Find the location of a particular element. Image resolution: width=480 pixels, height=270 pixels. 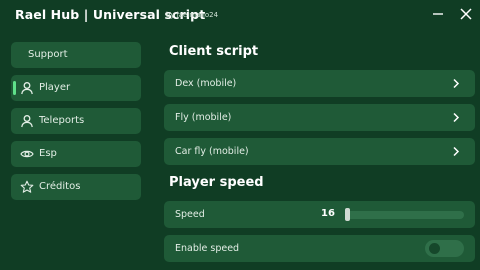

sidebar-item-label: Teleports is located at coordinates (62, 120).